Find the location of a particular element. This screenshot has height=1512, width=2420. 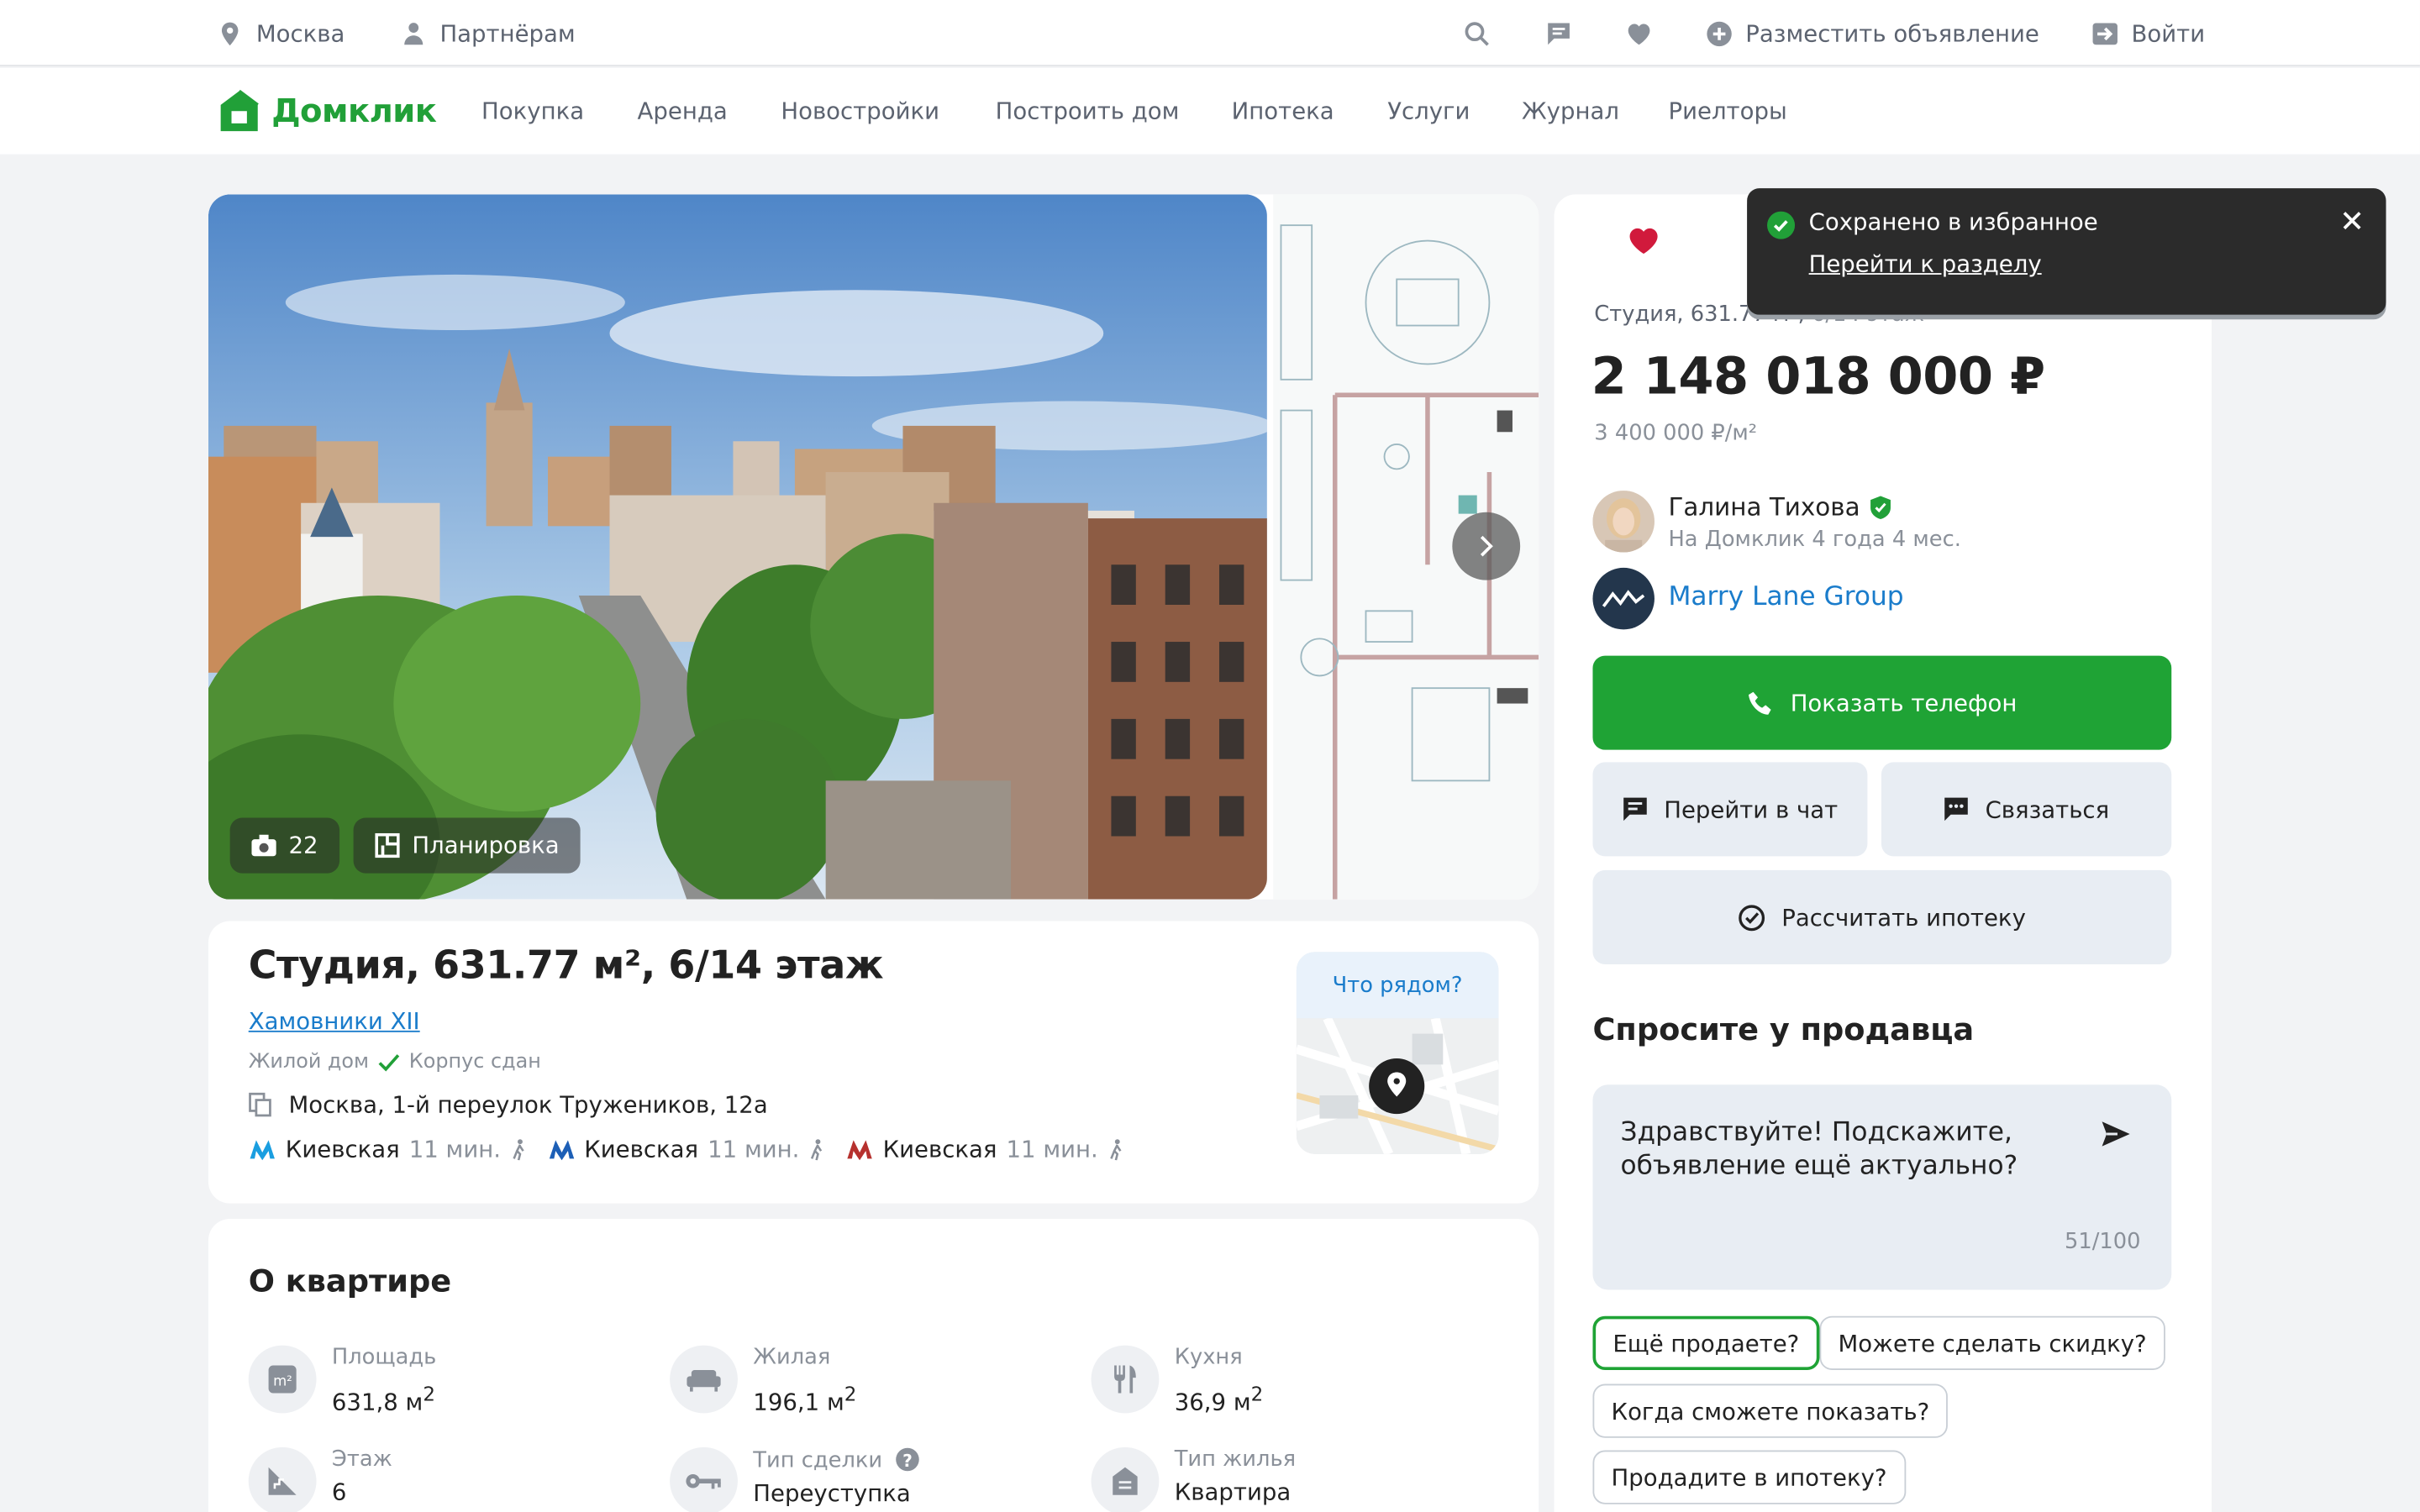

go-to-chat-button: Перейти в чат is located at coordinates (1730, 809).